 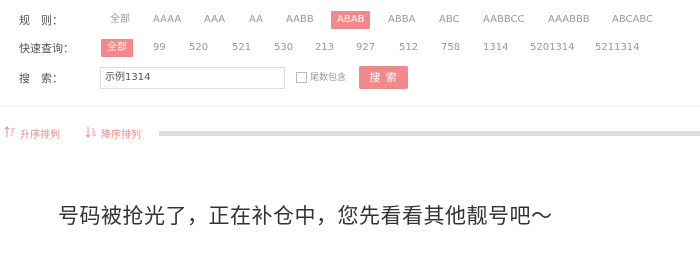 I want to click on quick-option-5211314: 5211314, so click(x=617, y=48).